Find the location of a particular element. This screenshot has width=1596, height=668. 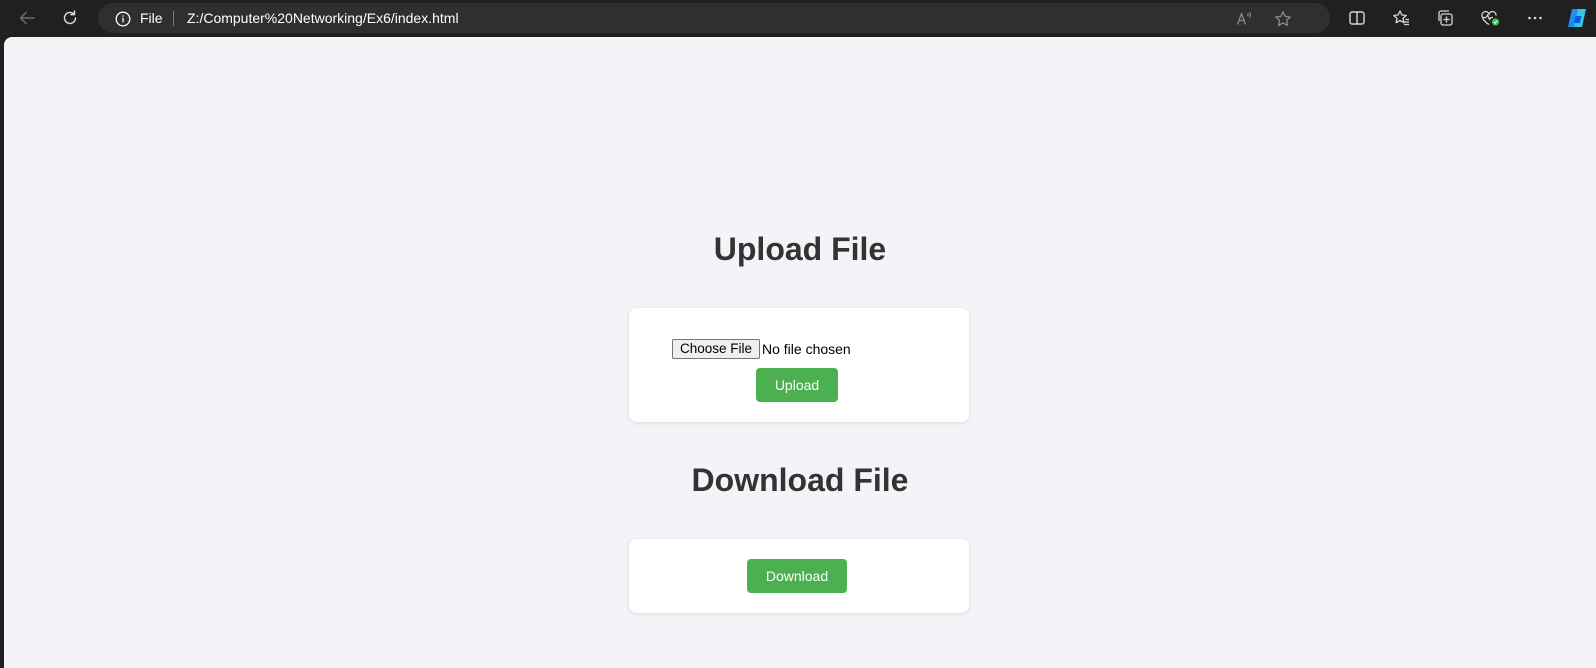

collections-icon is located at coordinates (1445, 18).